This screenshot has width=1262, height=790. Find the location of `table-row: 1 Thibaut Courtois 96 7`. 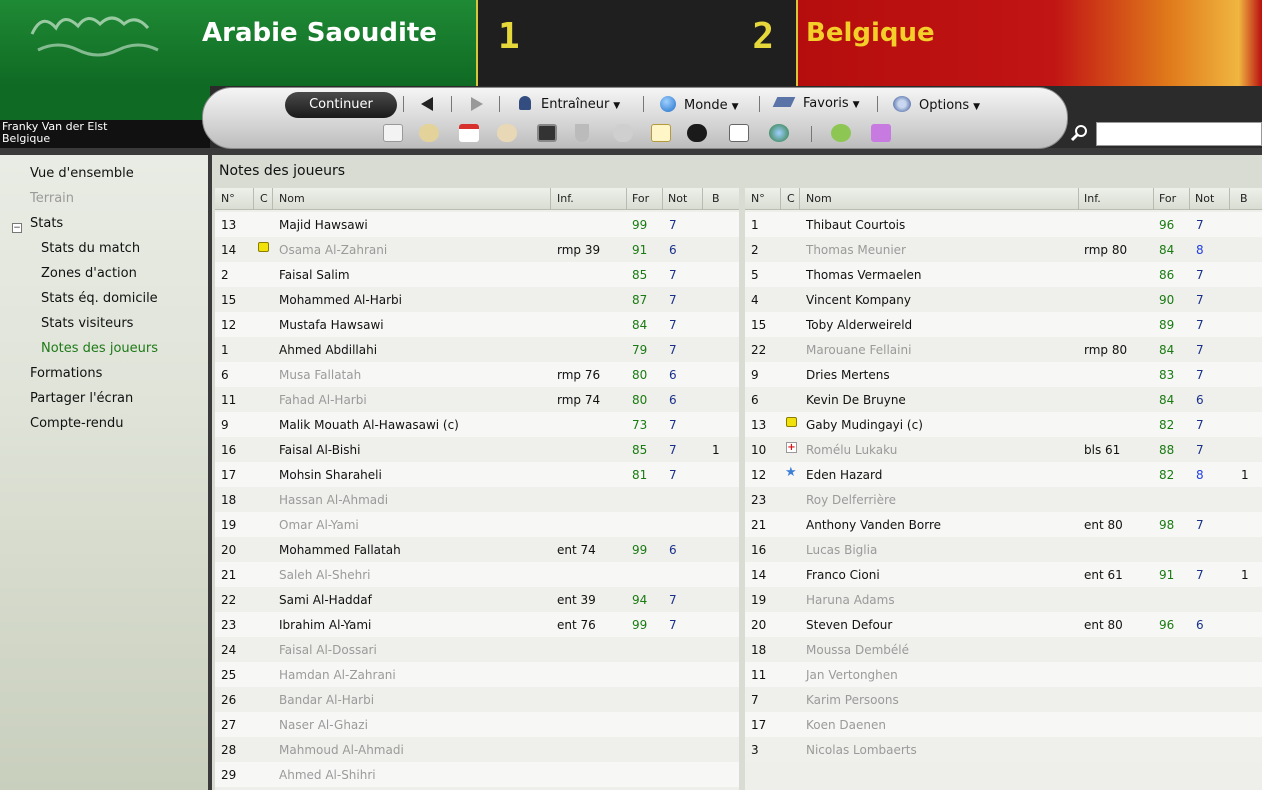

table-row: 1 Thibaut Courtois 96 7 is located at coordinates (1003, 224).